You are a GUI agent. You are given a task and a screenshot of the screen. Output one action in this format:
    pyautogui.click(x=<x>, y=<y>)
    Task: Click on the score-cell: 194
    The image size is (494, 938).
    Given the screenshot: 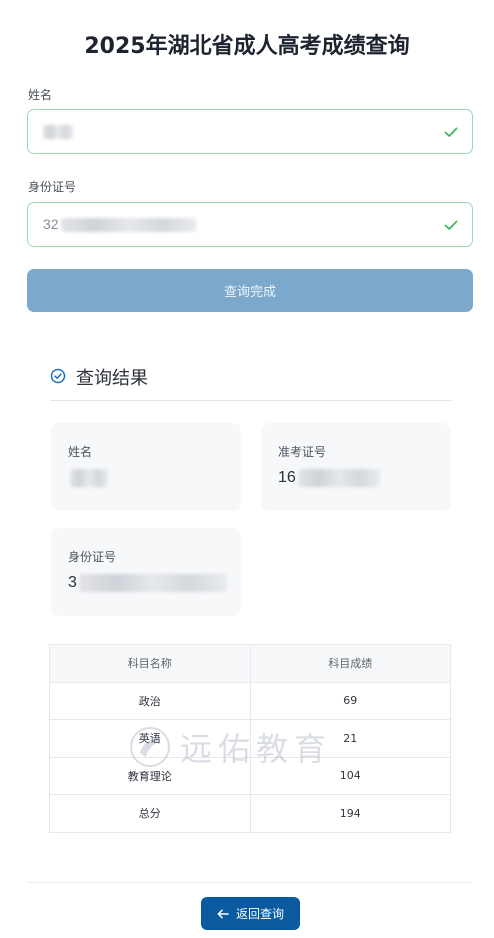 What is the action you would take?
    pyautogui.click(x=350, y=813)
    